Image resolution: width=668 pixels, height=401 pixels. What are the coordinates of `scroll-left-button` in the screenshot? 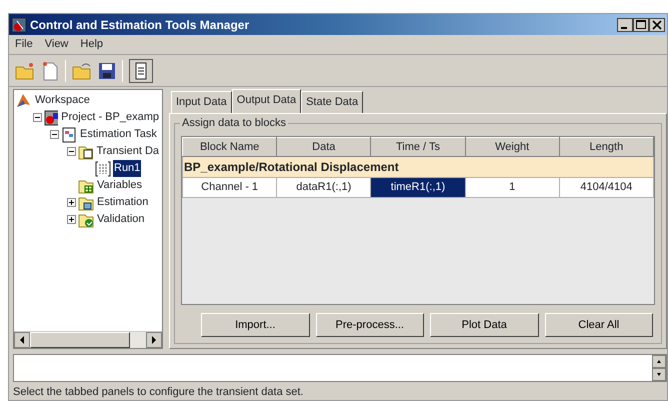 It's located at (22, 340).